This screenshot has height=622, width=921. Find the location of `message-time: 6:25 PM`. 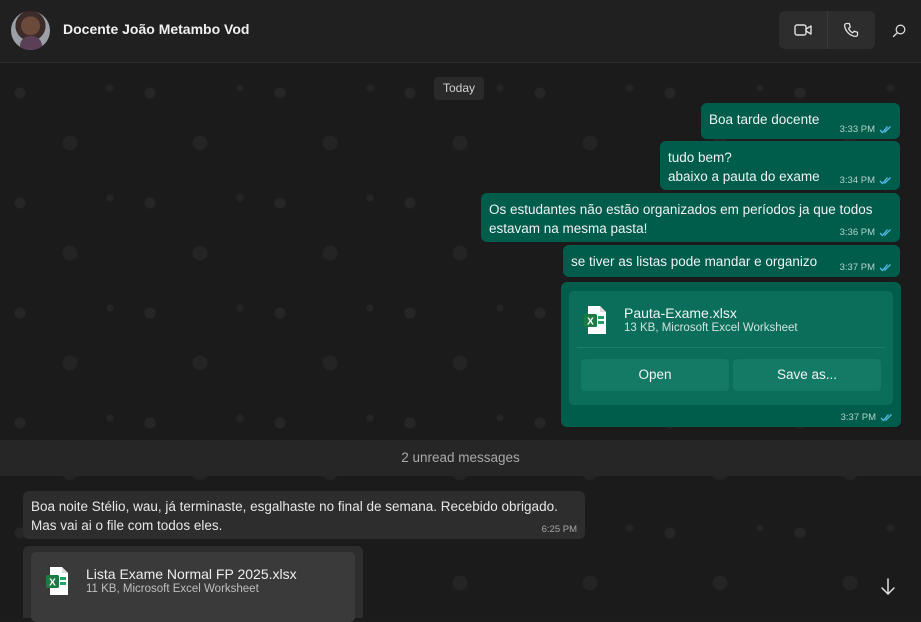

message-time: 6:25 PM is located at coordinates (559, 529).